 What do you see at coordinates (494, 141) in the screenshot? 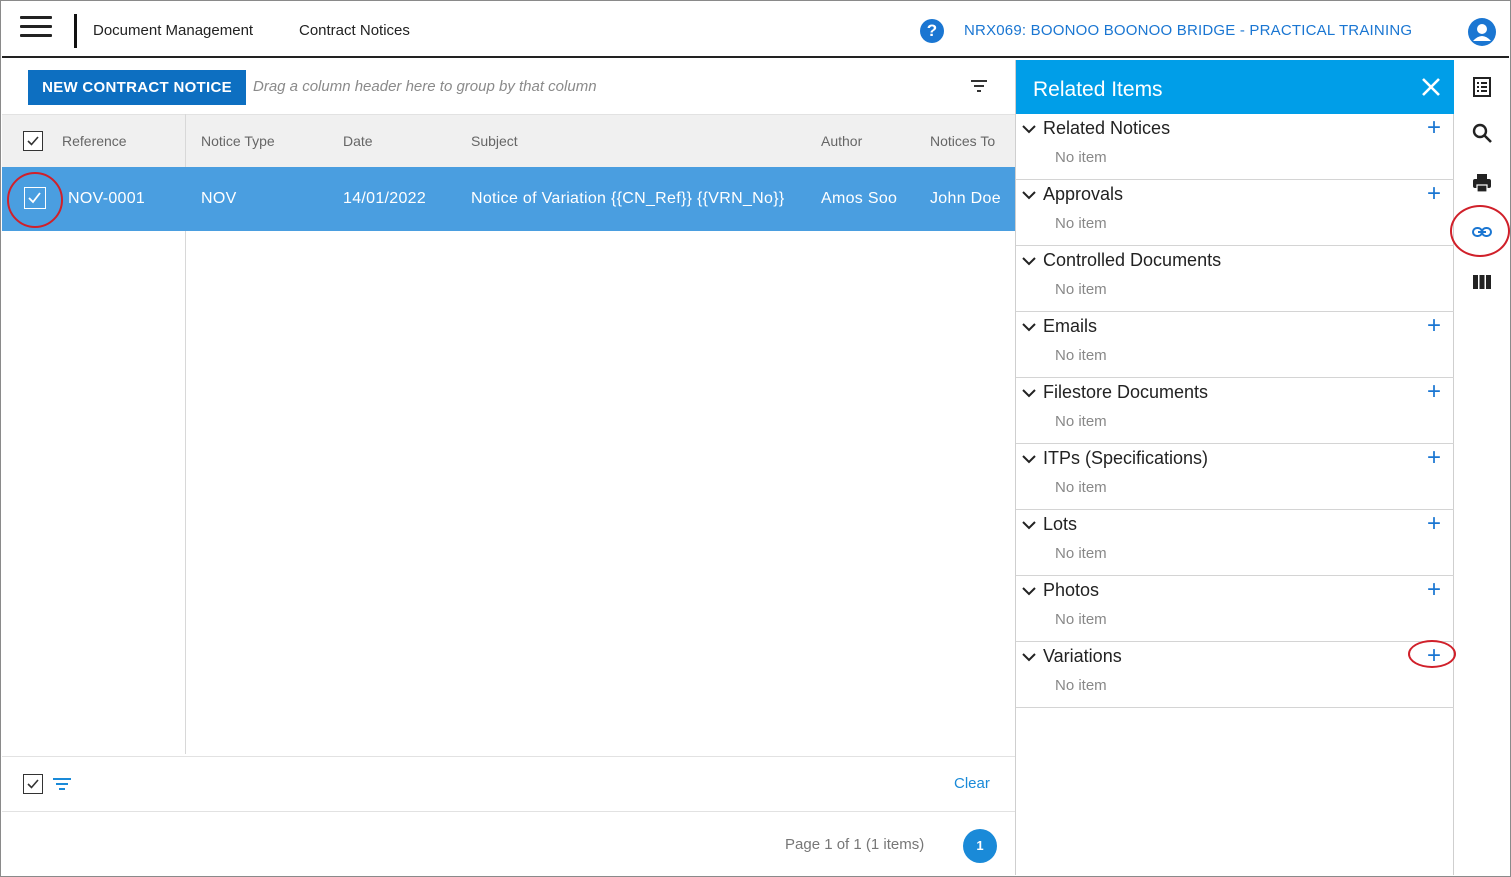
I see `column-header-subject: Subject` at bounding box center [494, 141].